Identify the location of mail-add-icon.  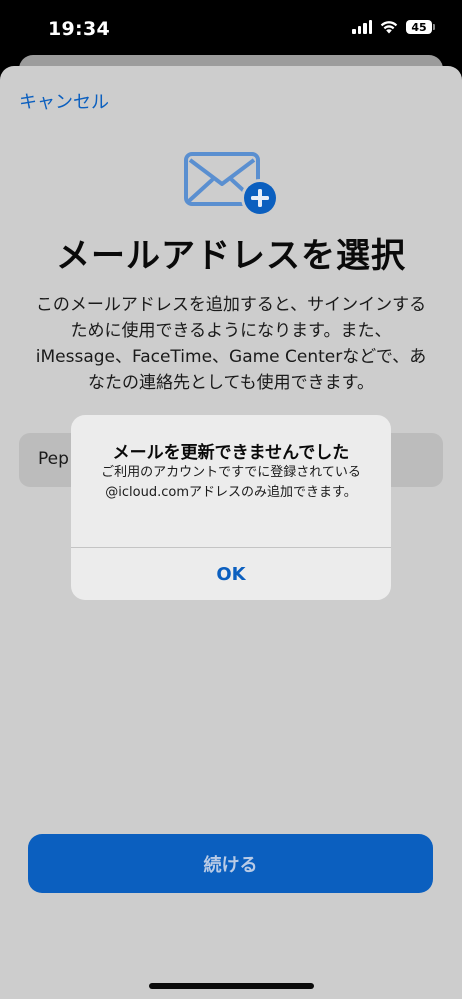
(231, 184).